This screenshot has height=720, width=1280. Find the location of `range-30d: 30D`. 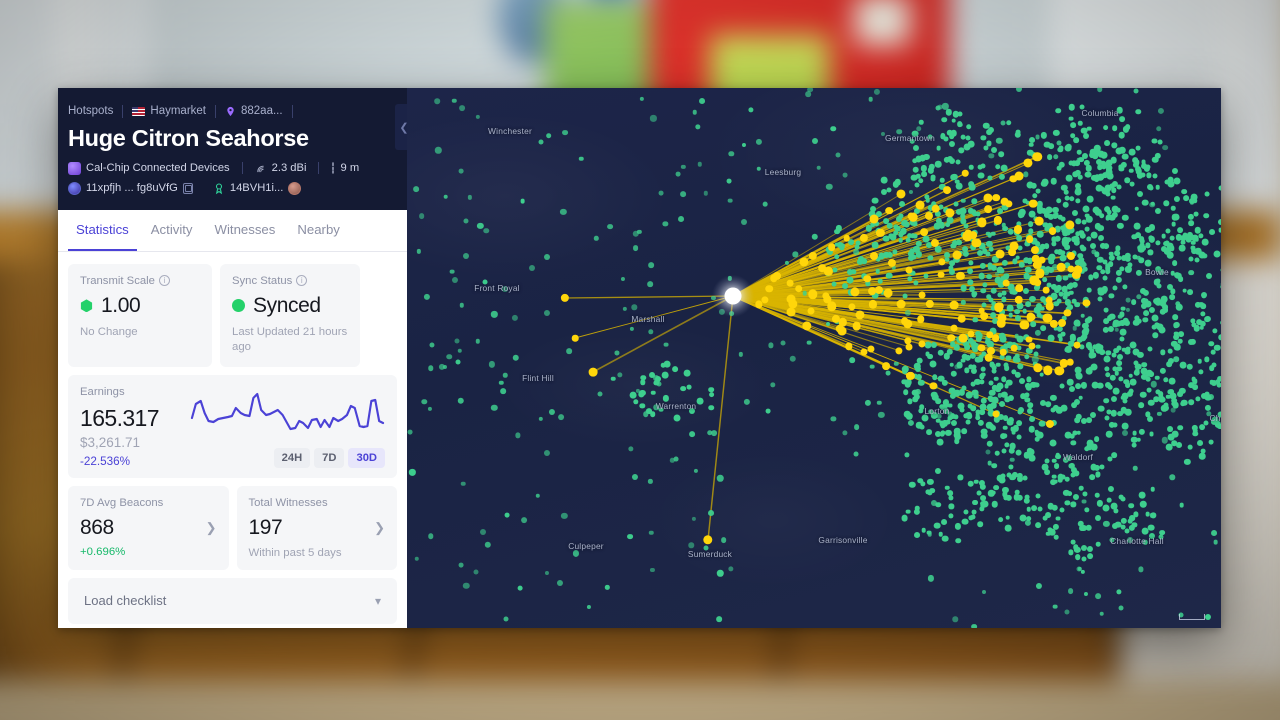

range-30d: 30D is located at coordinates (366, 457).